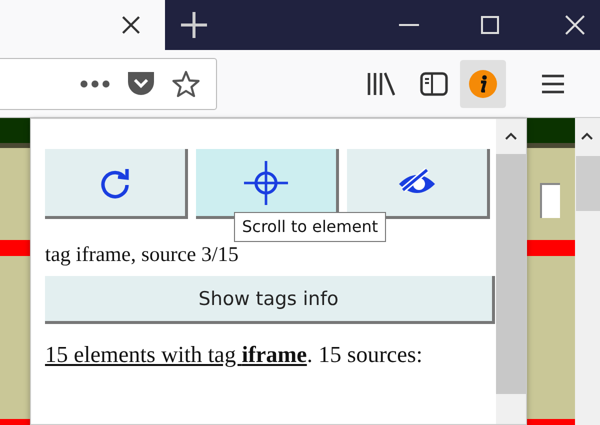  I want to click on library-icon, so click(381, 83).